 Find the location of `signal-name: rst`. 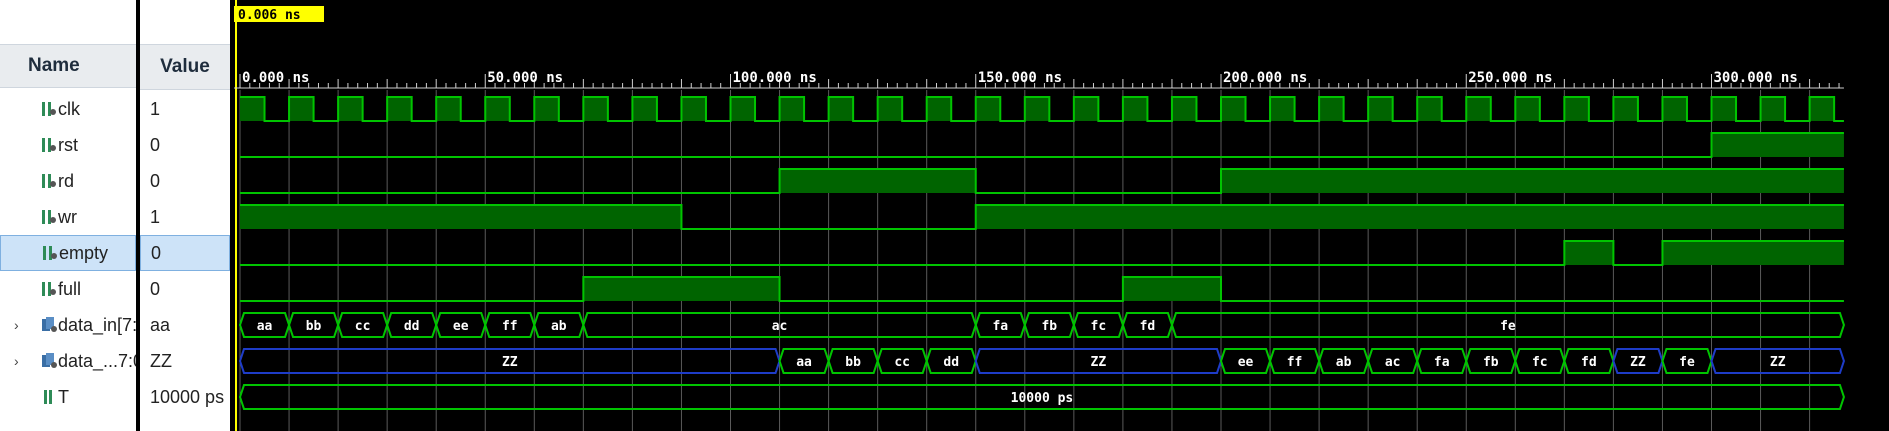

signal-name: rst is located at coordinates (68, 144).